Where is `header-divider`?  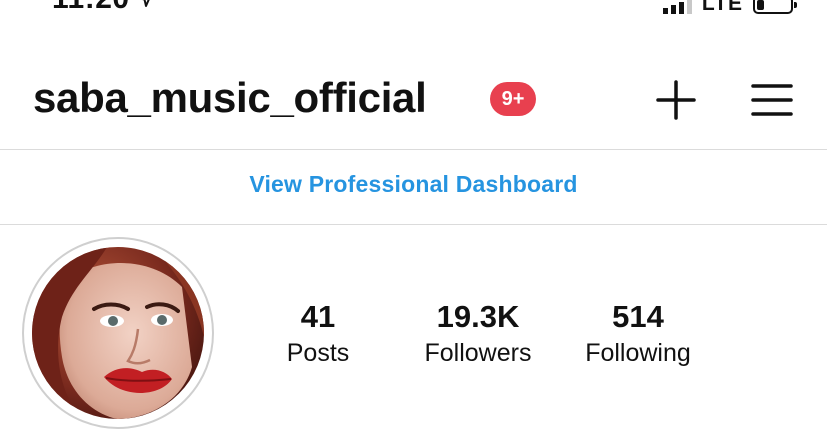 header-divider is located at coordinates (413, 149).